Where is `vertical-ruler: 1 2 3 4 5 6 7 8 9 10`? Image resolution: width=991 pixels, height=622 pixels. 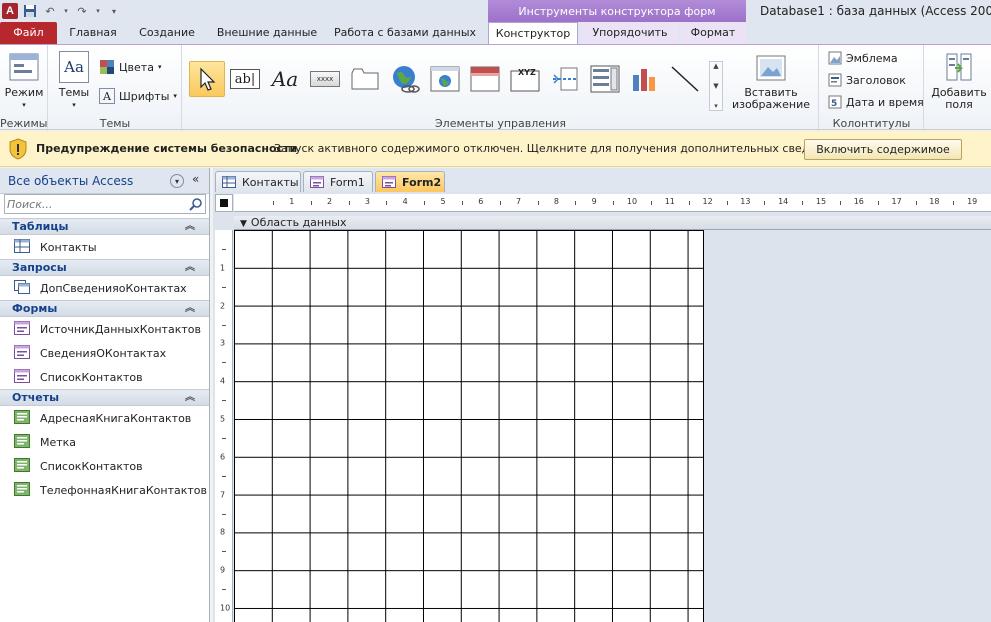
vertical-ruler: 1 2 3 4 5 6 7 8 9 10 is located at coordinates (224, 426).